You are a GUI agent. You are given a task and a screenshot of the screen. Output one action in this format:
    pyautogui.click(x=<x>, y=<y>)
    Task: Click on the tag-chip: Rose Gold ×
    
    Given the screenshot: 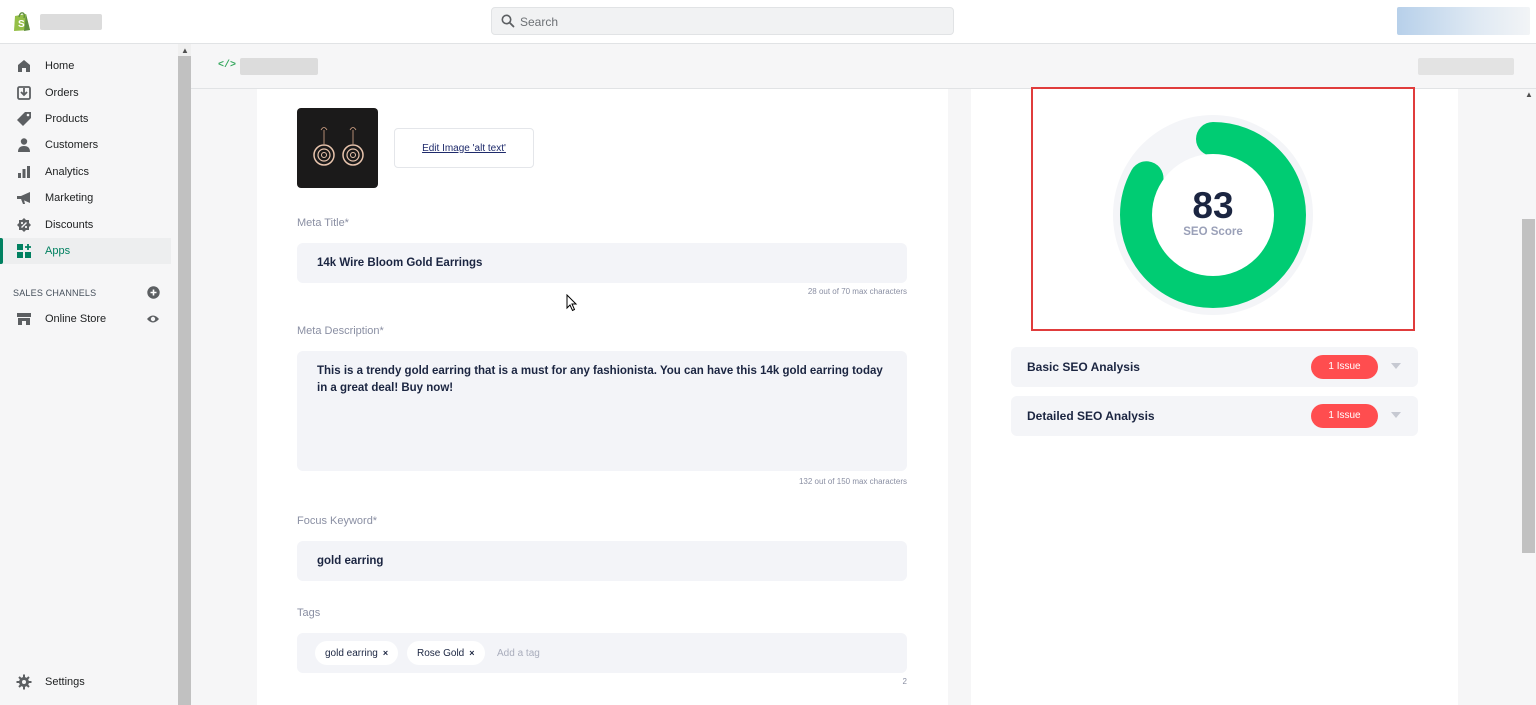 What is the action you would take?
    pyautogui.click(x=446, y=653)
    